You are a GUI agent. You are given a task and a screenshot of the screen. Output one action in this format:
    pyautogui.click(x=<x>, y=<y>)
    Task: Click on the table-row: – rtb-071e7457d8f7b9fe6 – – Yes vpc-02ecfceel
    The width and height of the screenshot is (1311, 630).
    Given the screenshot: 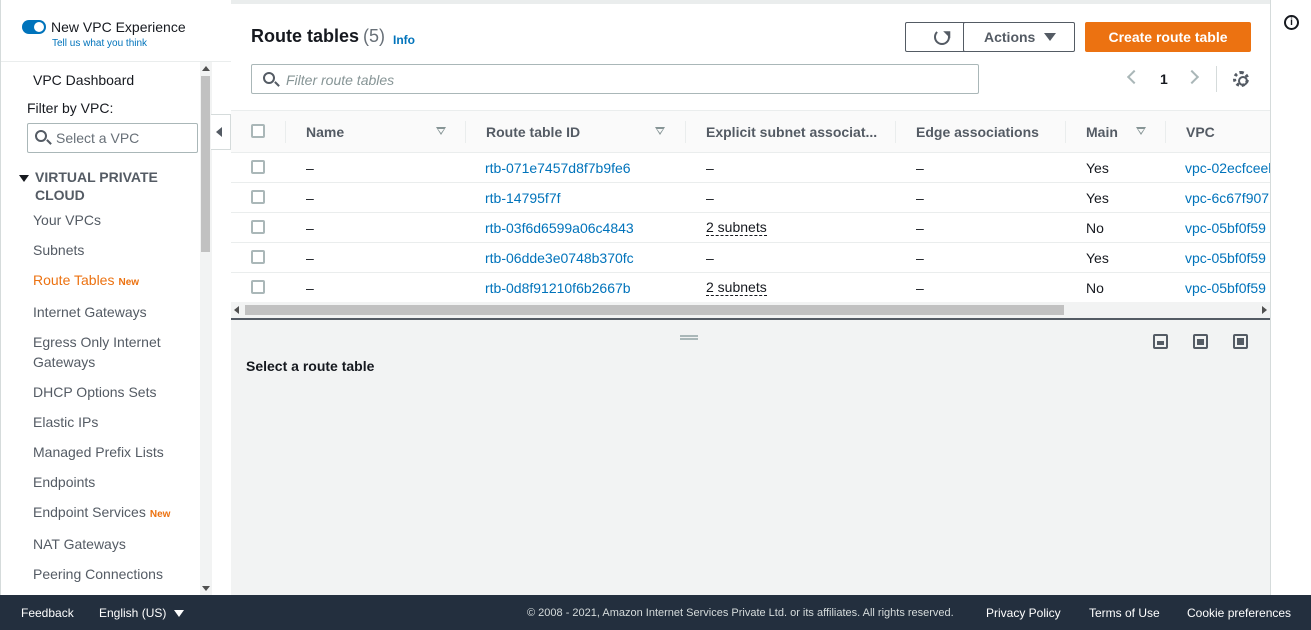 What is the action you would take?
    pyautogui.click(x=750, y=168)
    